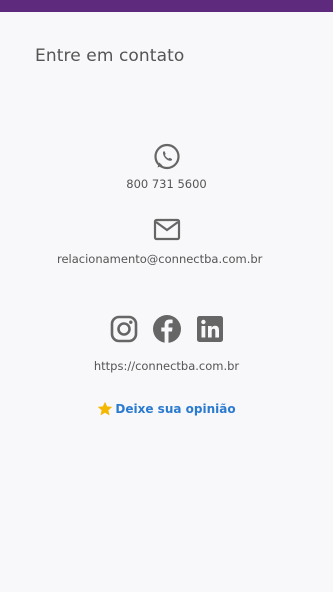 Image resolution: width=333 pixels, height=592 pixels. I want to click on social-icons-row, so click(166, 329).